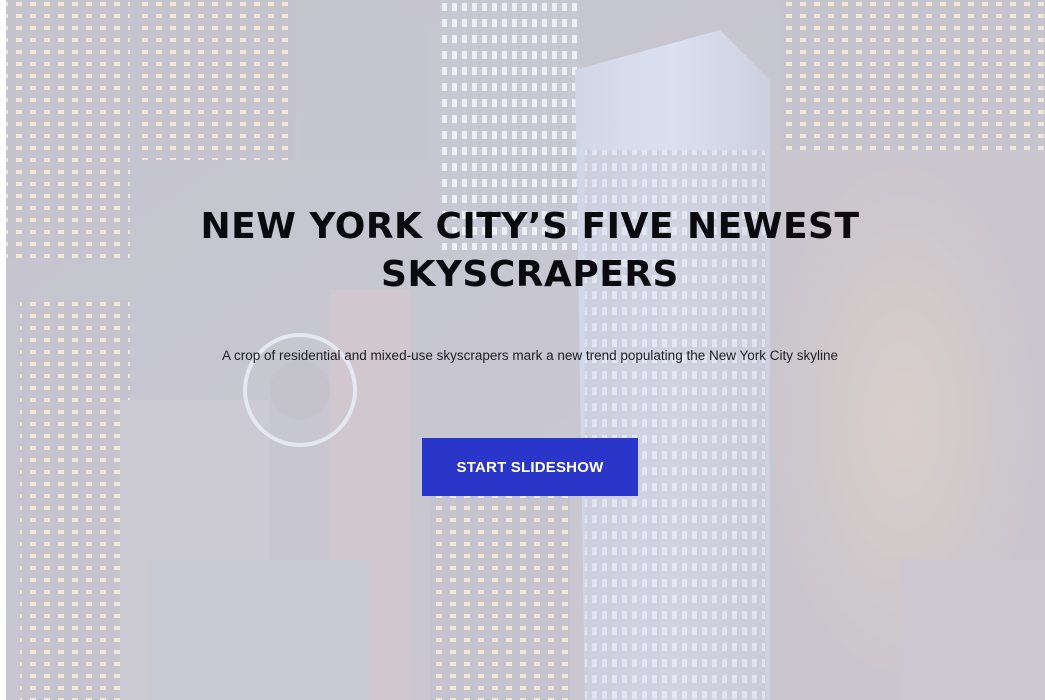 The height and width of the screenshot is (700, 1045). What do you see at coordinates (530, 250) in the screenshot?
I see `page-title: NEW YORK CITY’S FIVE NEWEST SKYSCRAPERS` at bounding box center [530, 250].